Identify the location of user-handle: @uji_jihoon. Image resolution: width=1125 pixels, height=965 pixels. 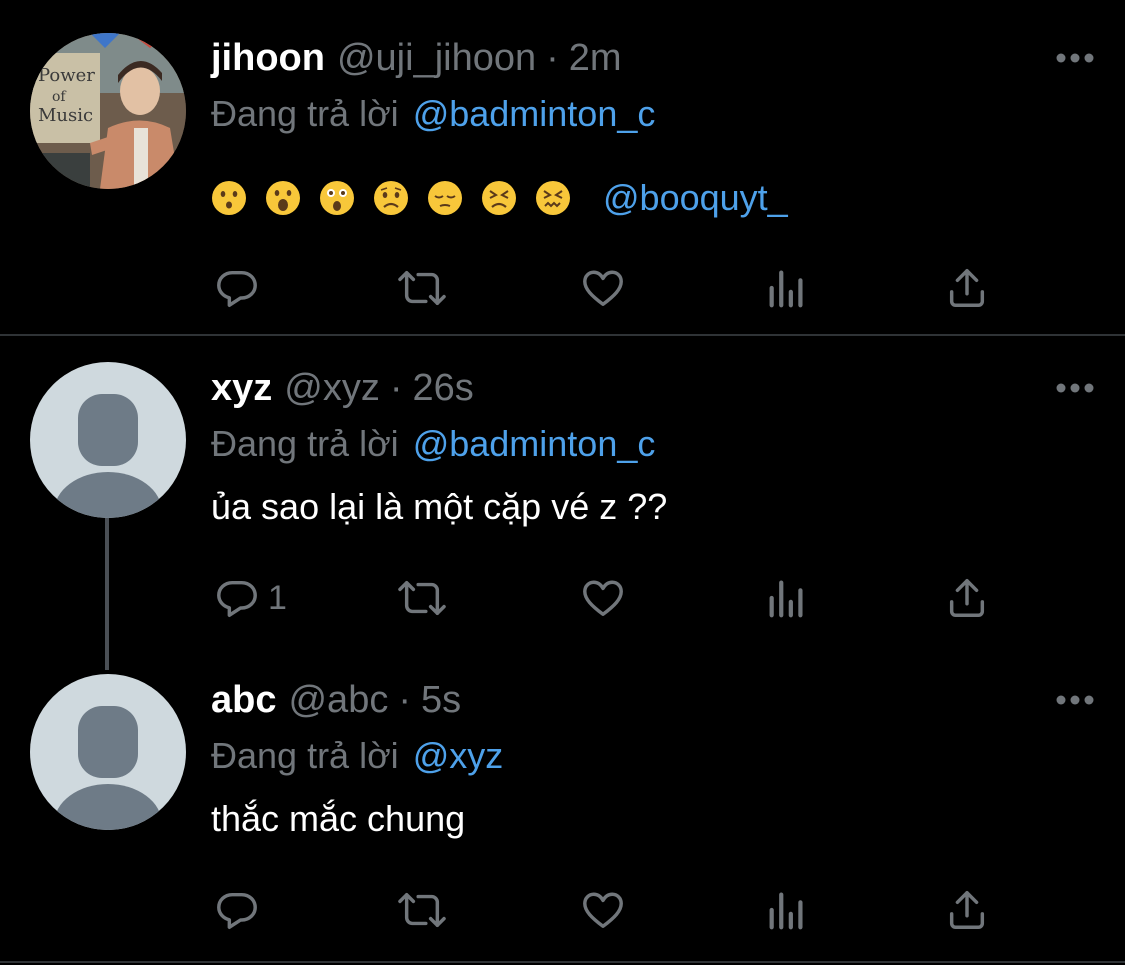
(436, 58).